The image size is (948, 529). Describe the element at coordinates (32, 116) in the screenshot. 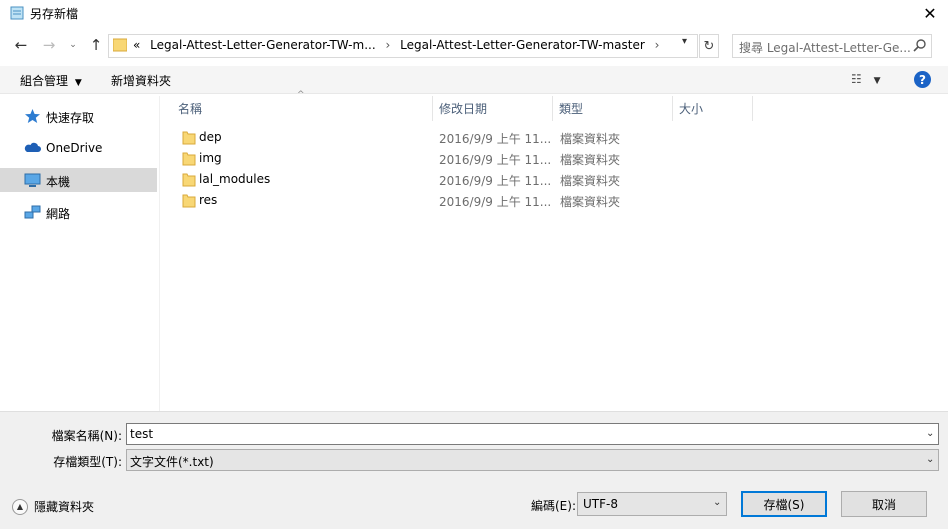

I see `star-icon` at that location.